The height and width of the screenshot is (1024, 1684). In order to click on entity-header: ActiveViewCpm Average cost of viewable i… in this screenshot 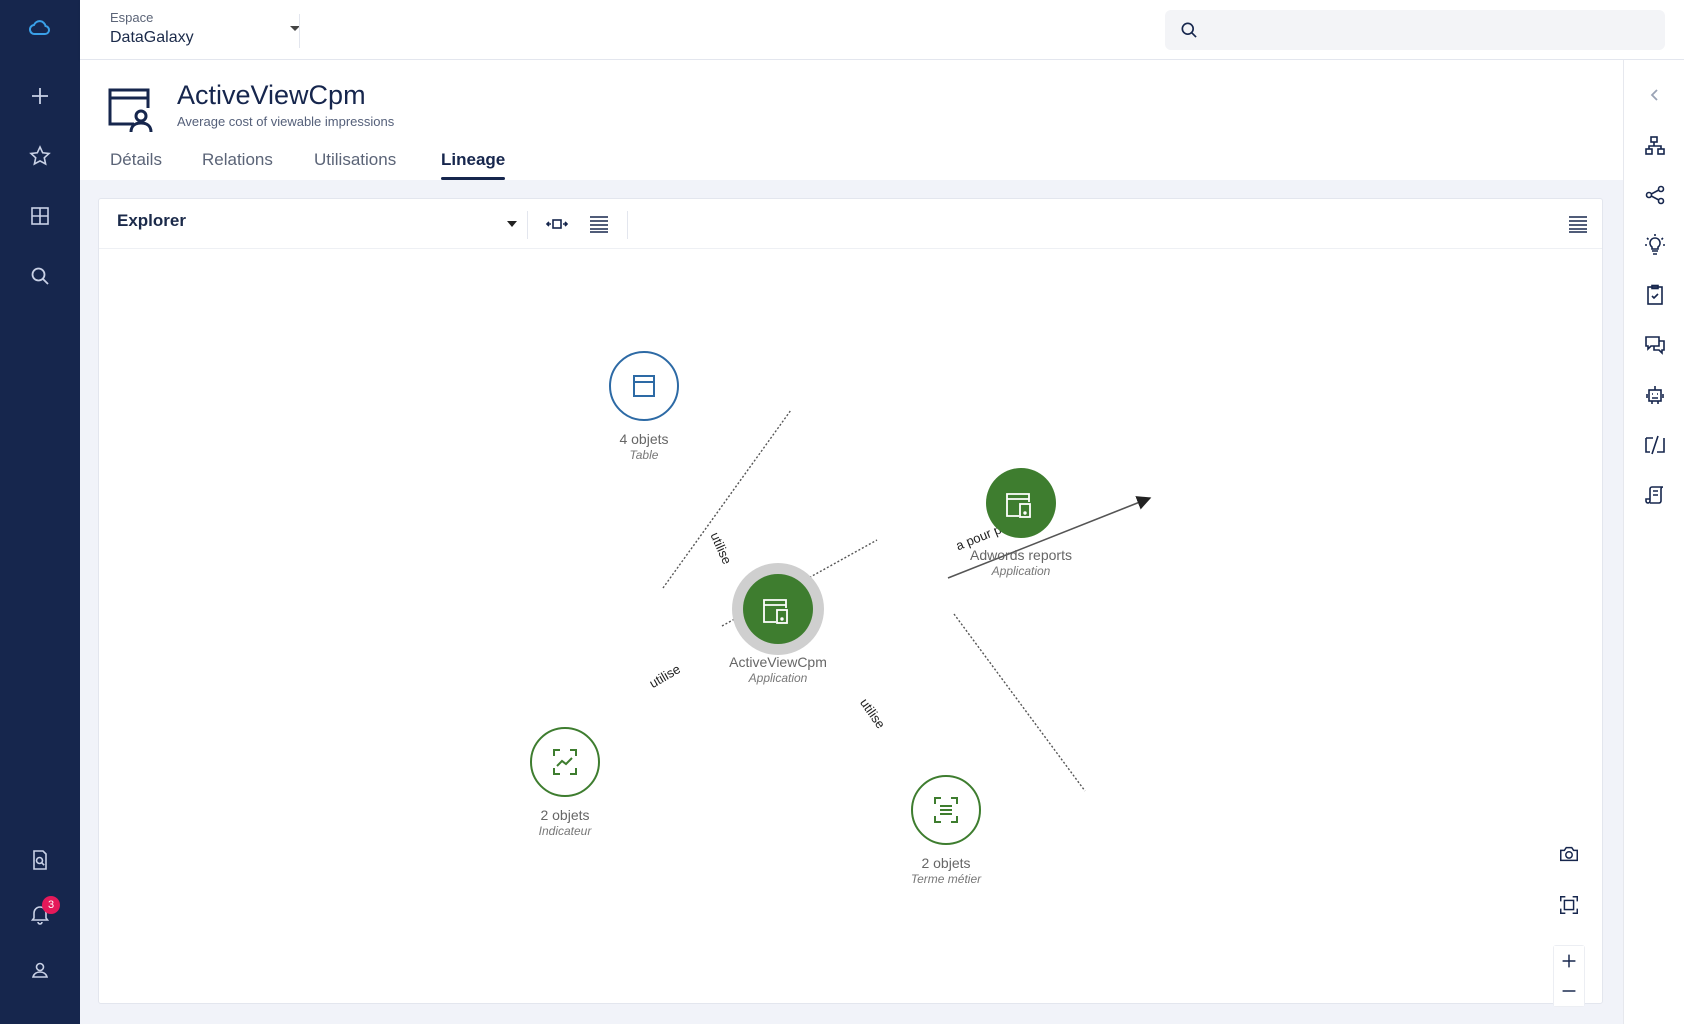, I will do `click(851, 120)`.